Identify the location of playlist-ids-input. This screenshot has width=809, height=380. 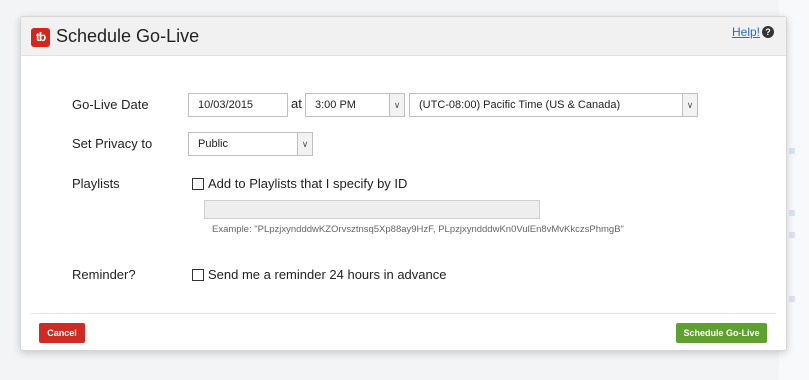
(372, 209).